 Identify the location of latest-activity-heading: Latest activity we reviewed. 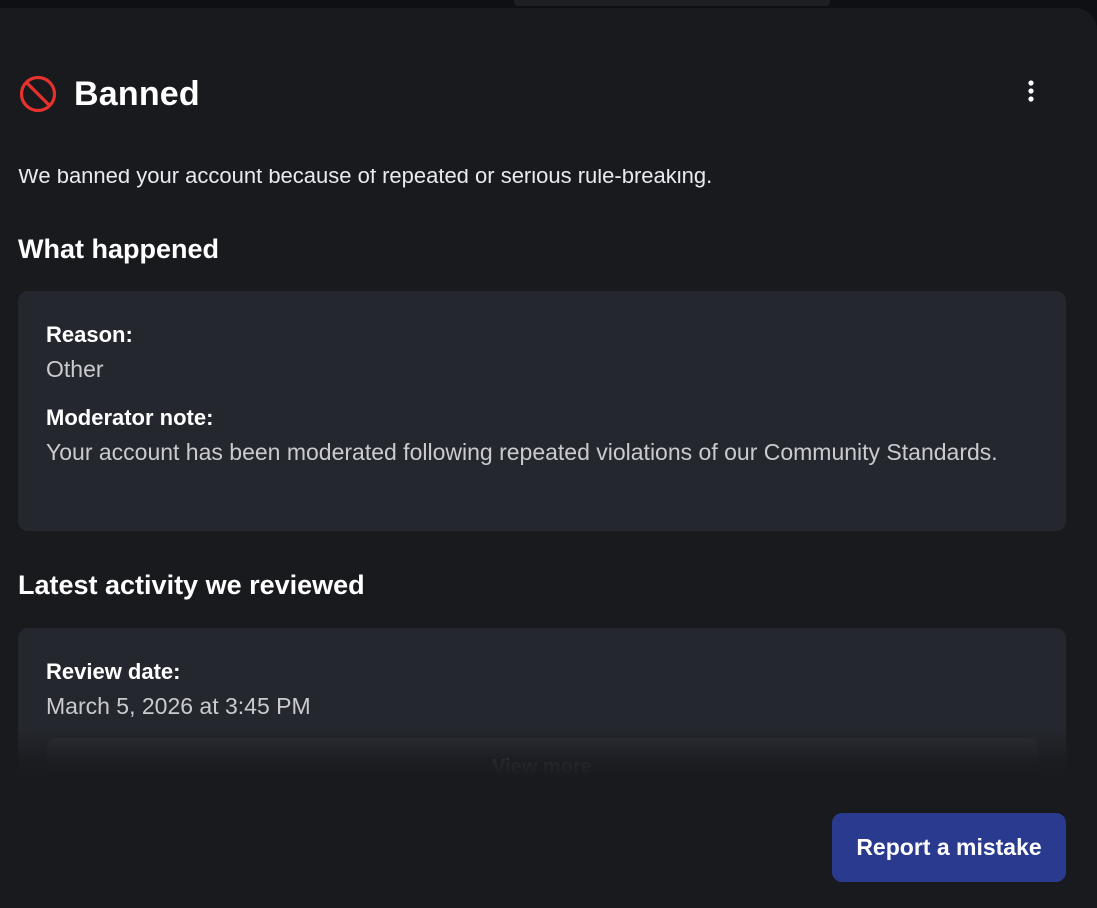
(191, 585).